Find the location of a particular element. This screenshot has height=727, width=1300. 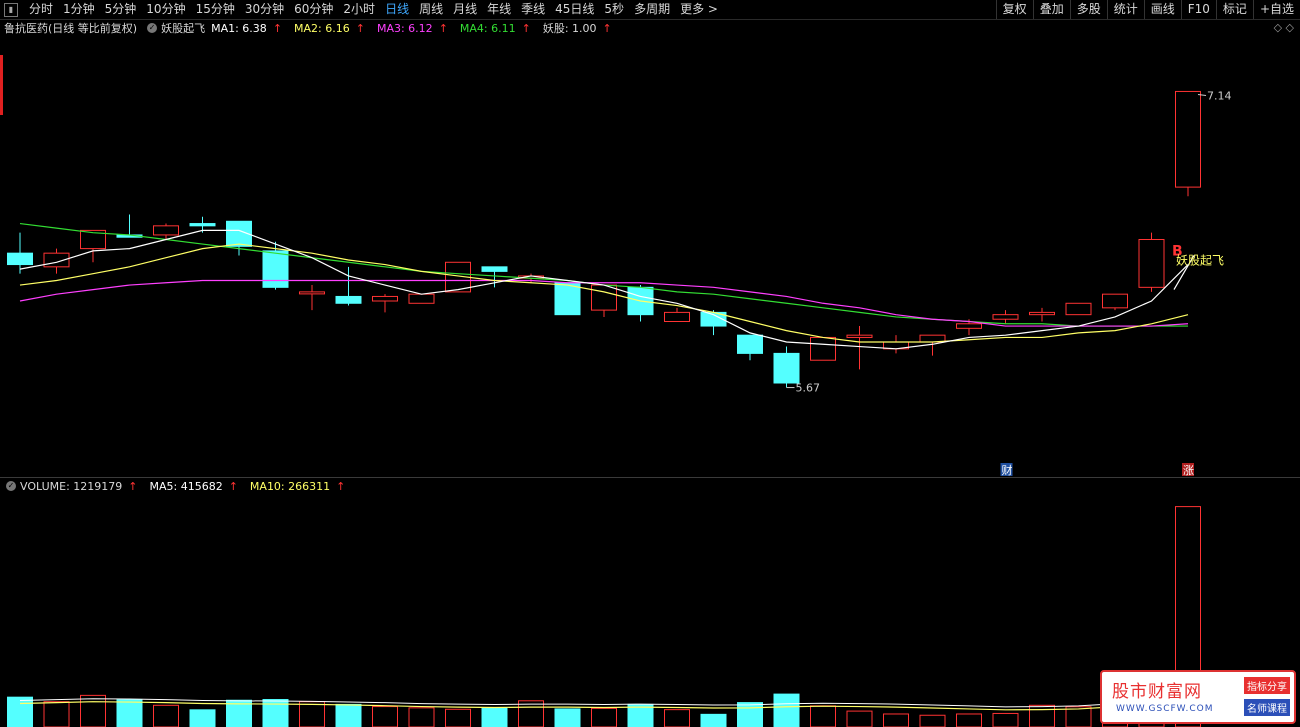

low-label: 5.67 is located at coordinates (808, 388).